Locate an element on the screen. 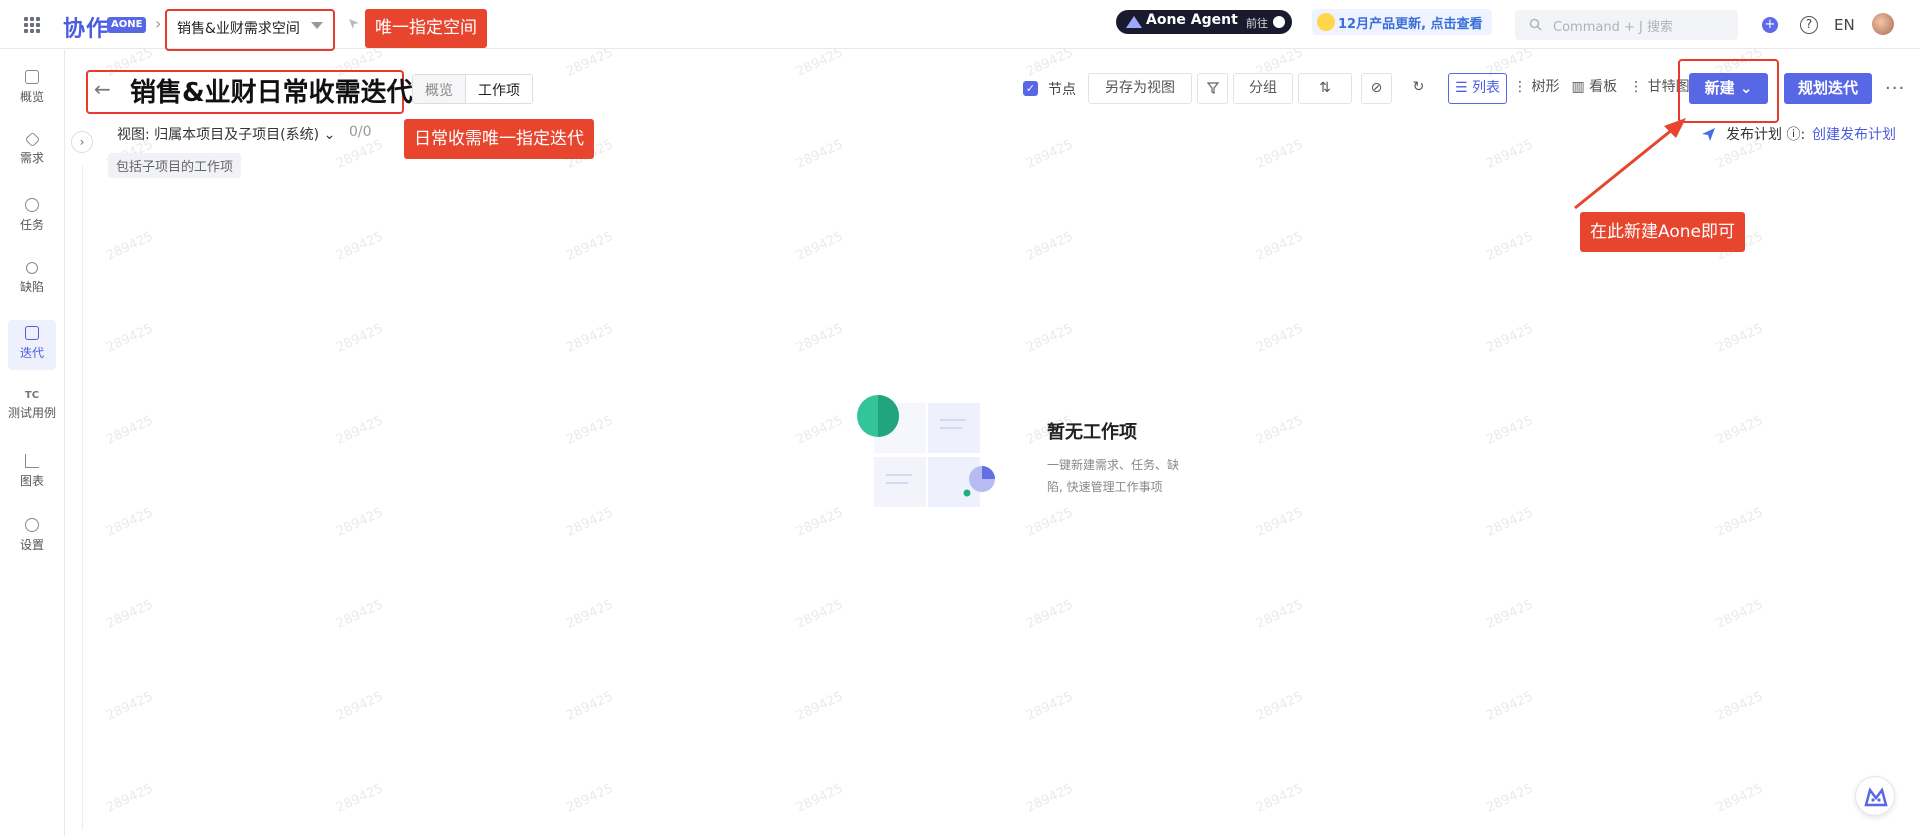 The image size is (1920, 836). flask-icon is located at coordinates (32, 333).